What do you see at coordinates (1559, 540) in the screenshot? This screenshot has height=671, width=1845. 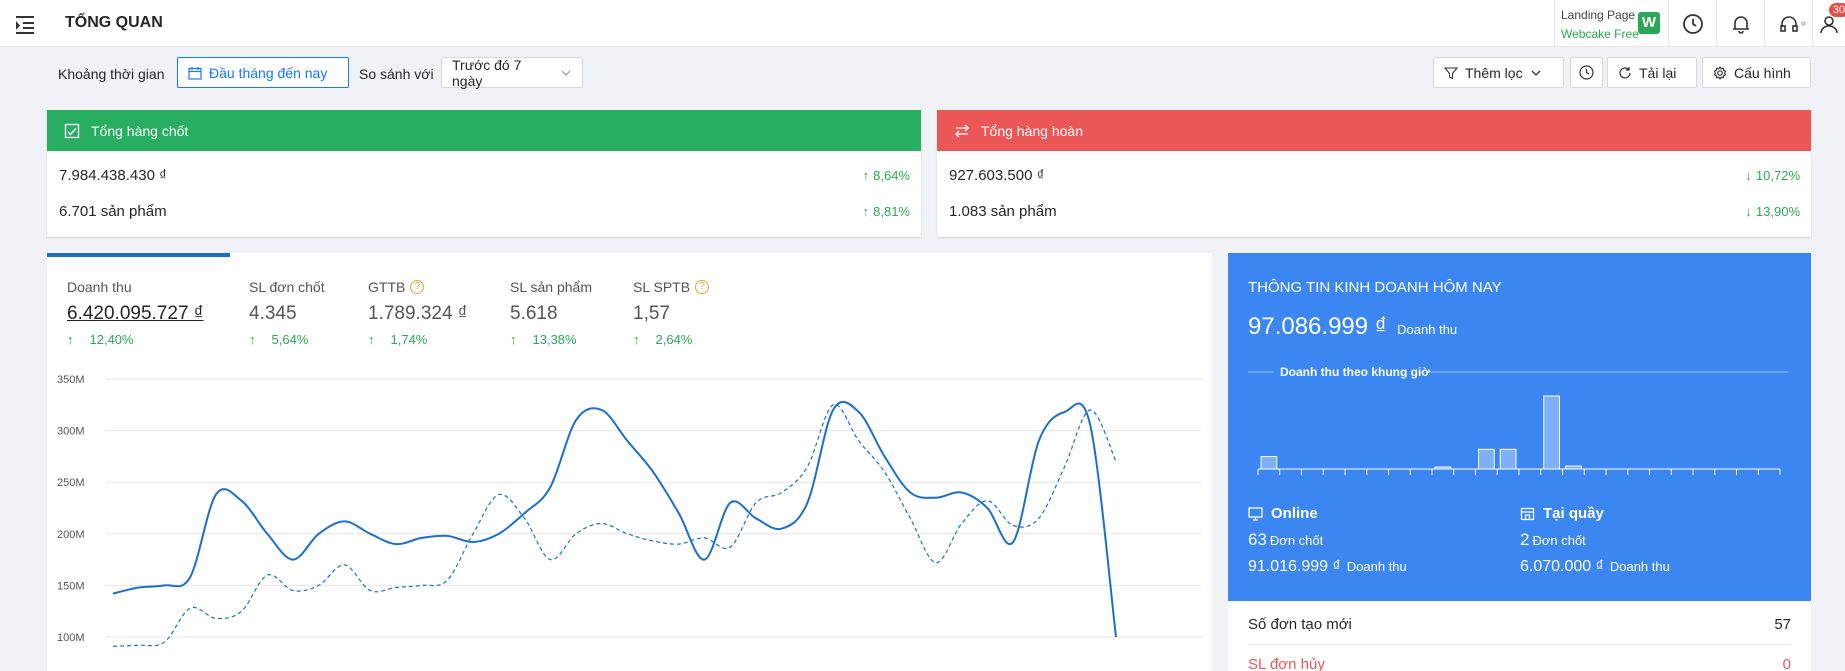 I see `counter-orders-label: Đơn chốt` at bounding box center [1559, 540].